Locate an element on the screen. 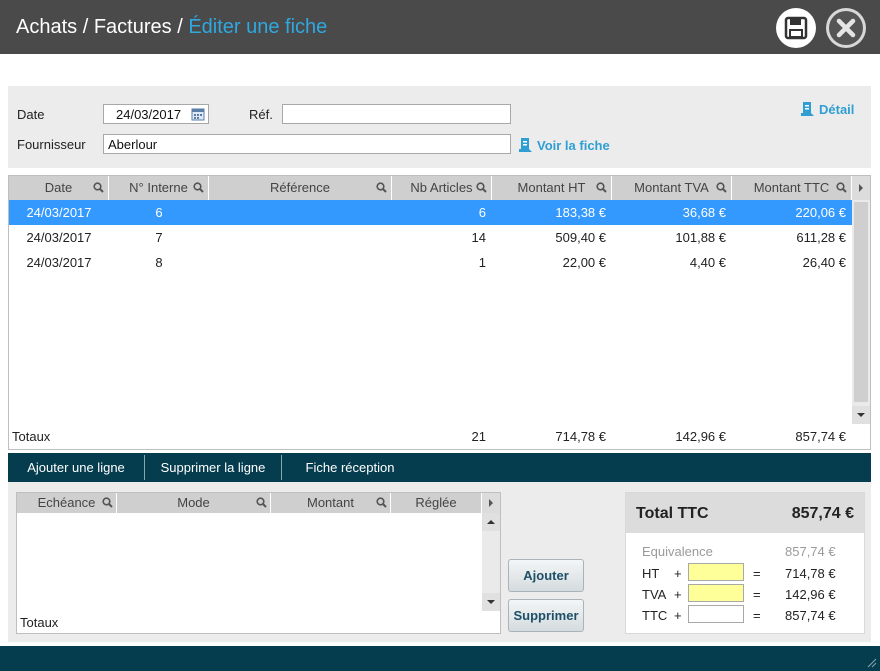  column-header-amount: Montant is located at coordinates (331, 503).